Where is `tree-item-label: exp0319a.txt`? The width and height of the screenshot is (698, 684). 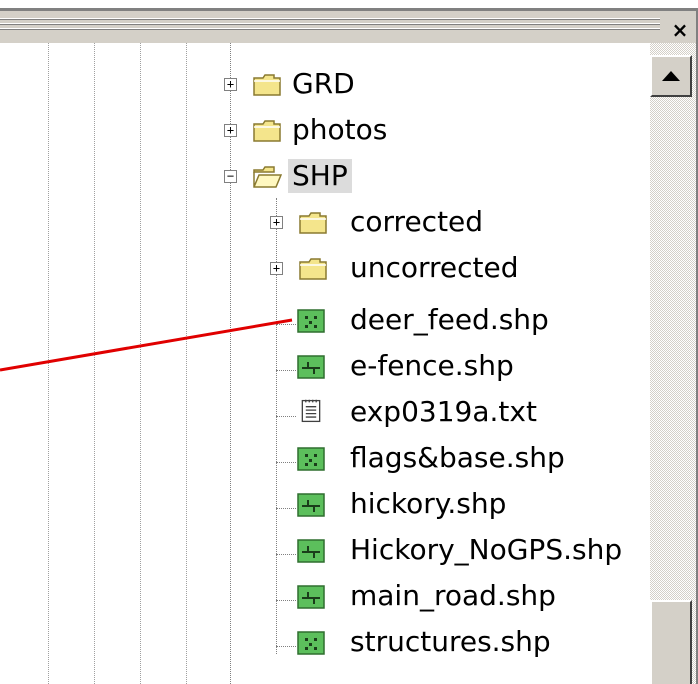 tree-item-label: exp0319a.txt is located at coordinates (443, 411).